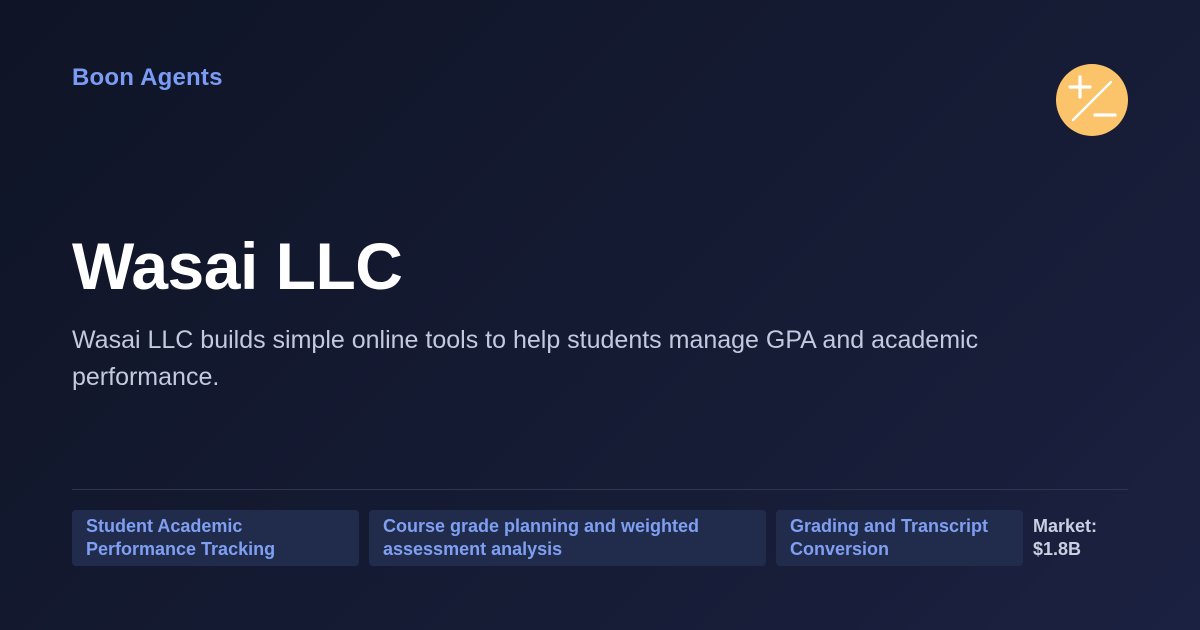 This screenshot has height=630, width=1200. What do you see at coordinates (215, 538) in the screenshot?
I see `tag: Student Academic Performance Tracking` at bounding box center [215, 538].